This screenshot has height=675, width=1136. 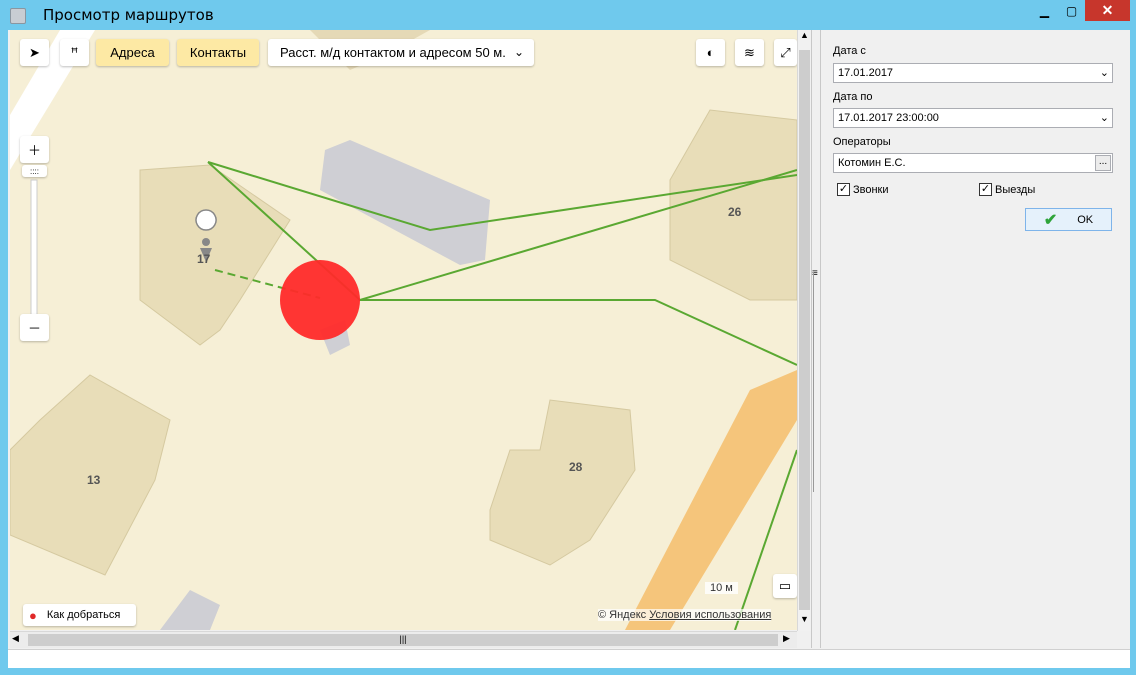 What do you see at coordinates (1068, 219) in the screenshot?
I see `ok-button: ✔ OK` at bounding box center [1068, 219].